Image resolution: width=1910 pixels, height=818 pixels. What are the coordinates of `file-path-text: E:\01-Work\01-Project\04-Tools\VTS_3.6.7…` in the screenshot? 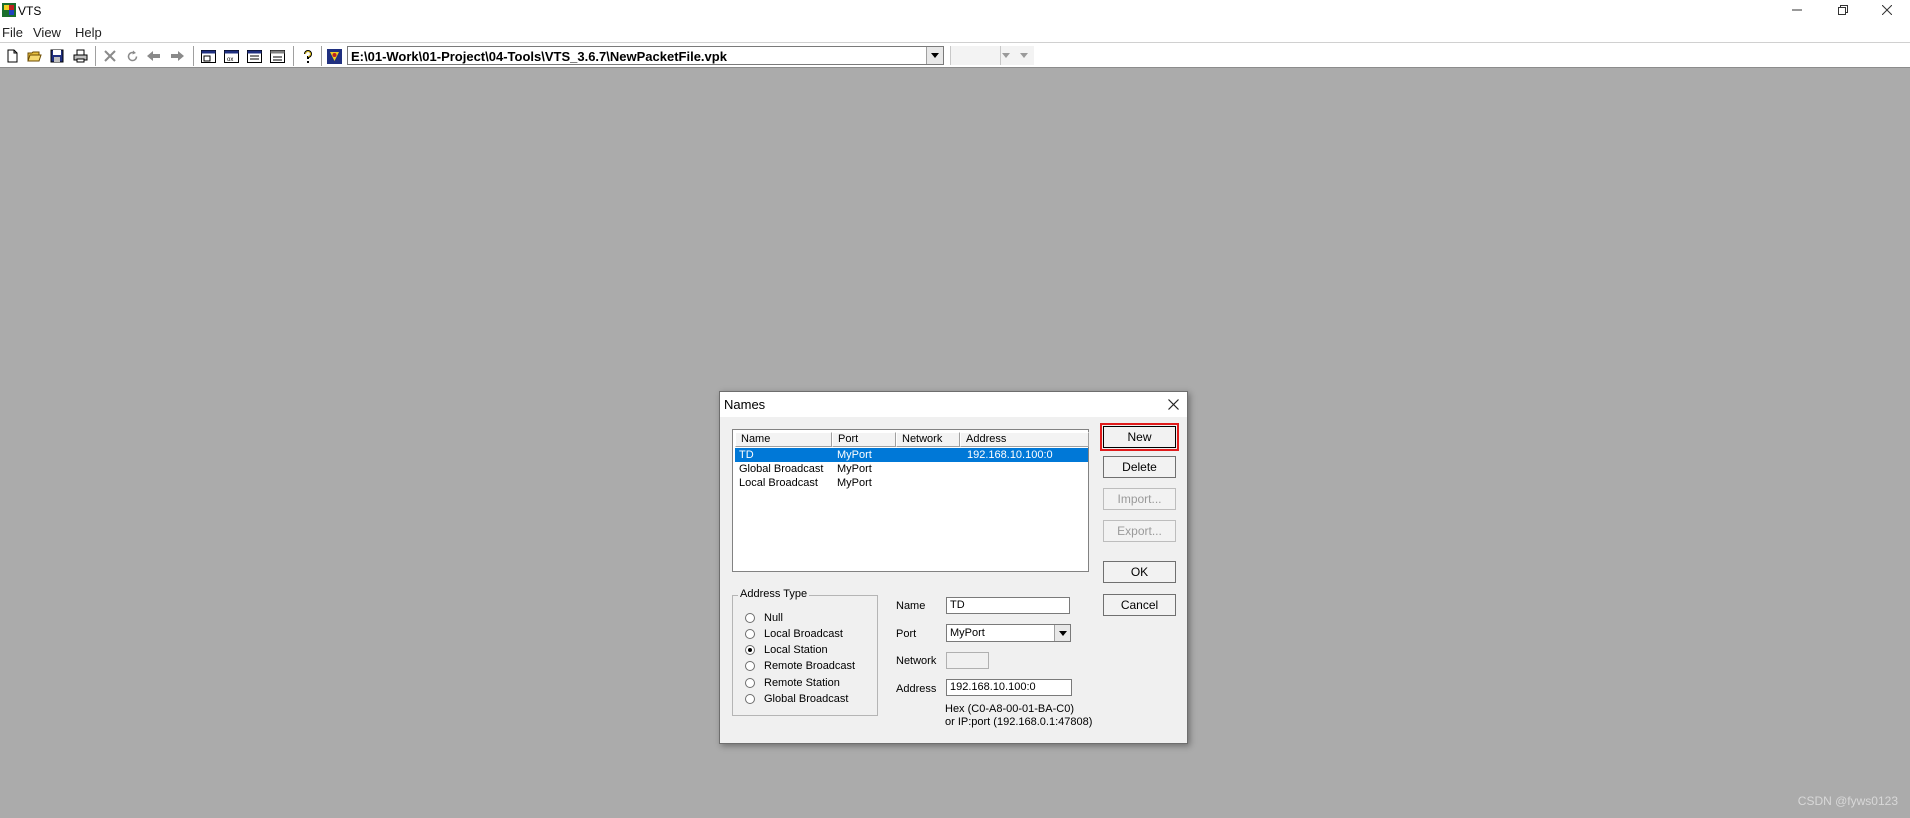 It's located at (539, 56).